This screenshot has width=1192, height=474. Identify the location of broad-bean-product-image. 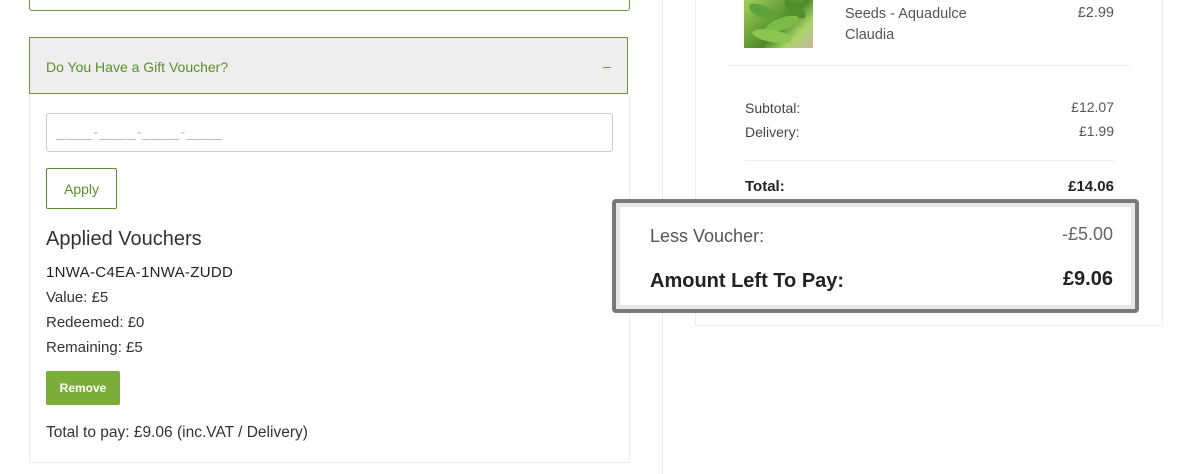
(778, 24).